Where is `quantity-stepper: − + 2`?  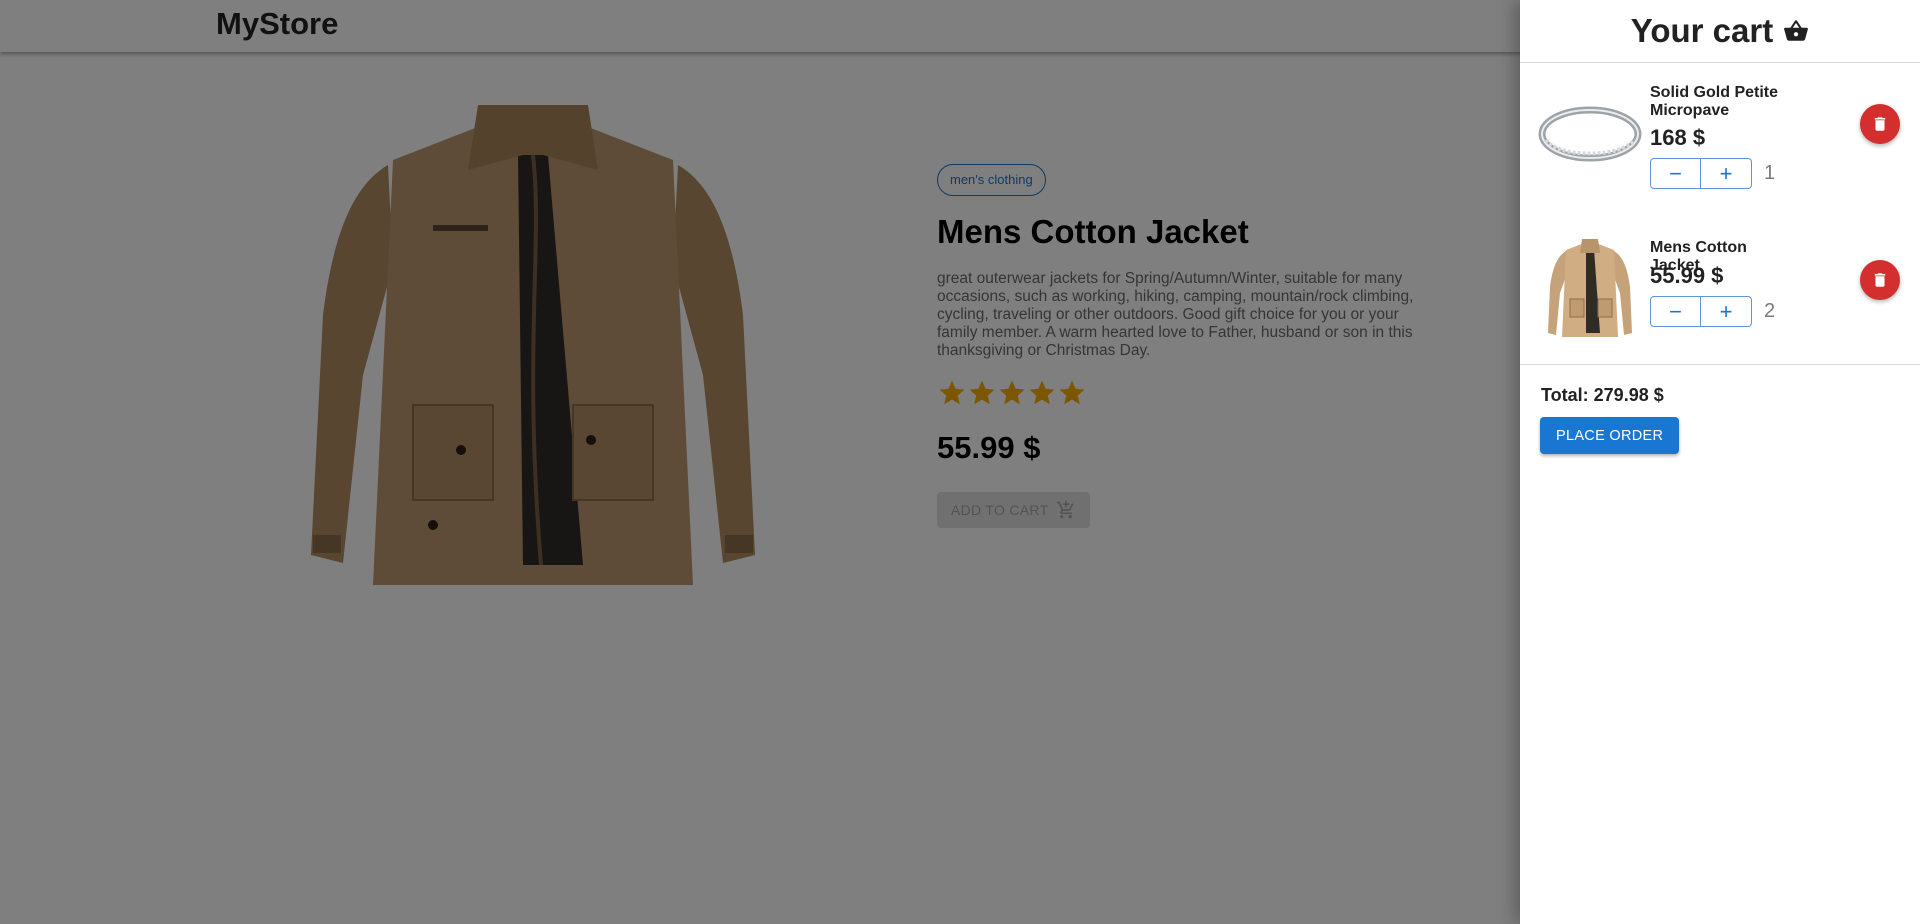 quantity-stepper: − + 2 is located at coordinates (1712, 311).